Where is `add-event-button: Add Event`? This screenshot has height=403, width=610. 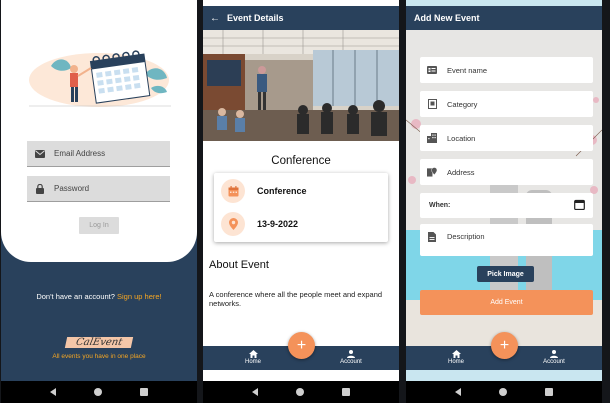 add-event-button: Add Event is located at coordinates (506, 302).